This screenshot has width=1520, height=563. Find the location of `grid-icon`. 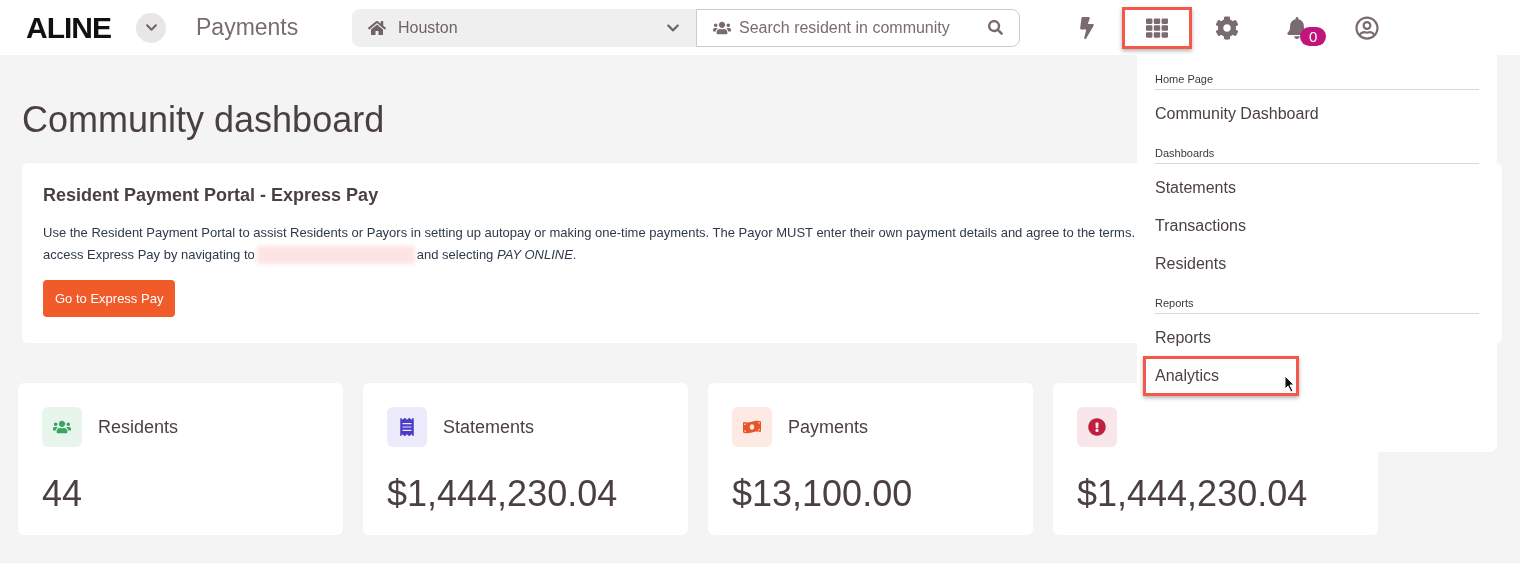

grid-icon is located at coordinates (1157, 27).